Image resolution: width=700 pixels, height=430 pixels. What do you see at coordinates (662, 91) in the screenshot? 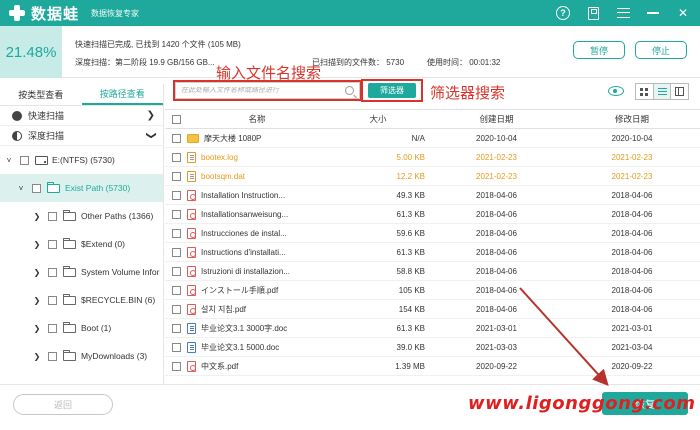
I see `list-view-button` at bounding box center [662, 91].